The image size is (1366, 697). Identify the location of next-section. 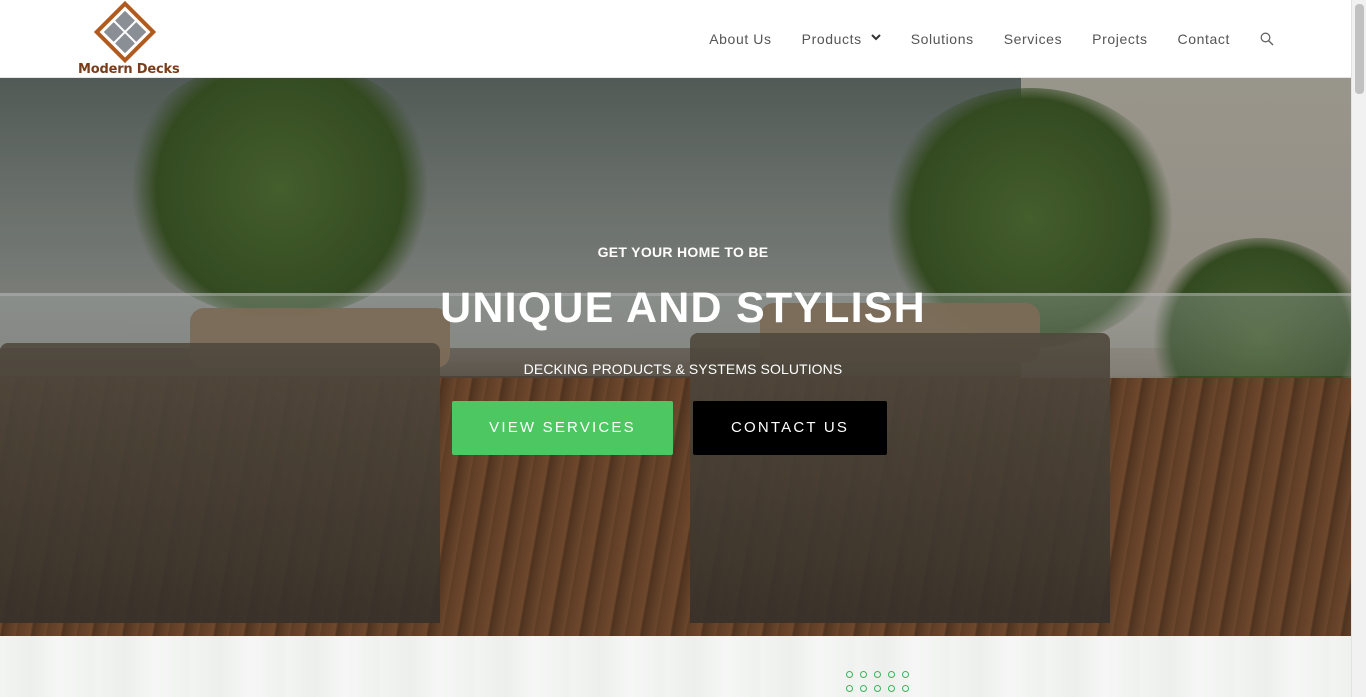
(675, 666).